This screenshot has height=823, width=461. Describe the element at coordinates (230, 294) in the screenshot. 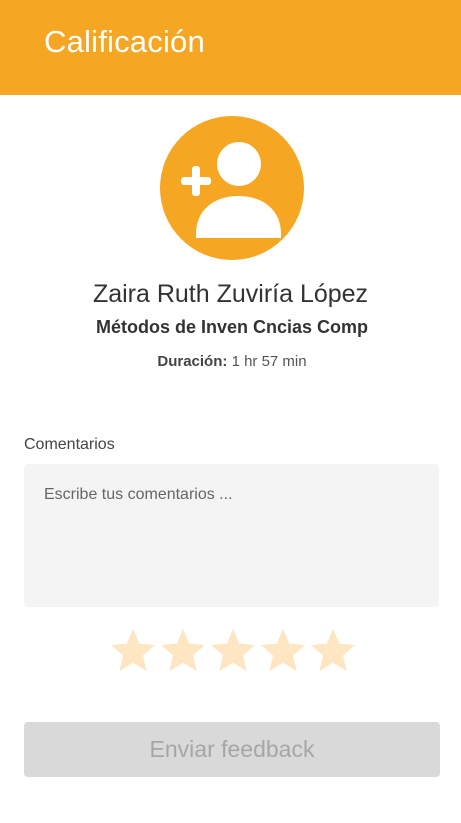

I see `student-name: Zaira Ruth Zuviría López` at that location.